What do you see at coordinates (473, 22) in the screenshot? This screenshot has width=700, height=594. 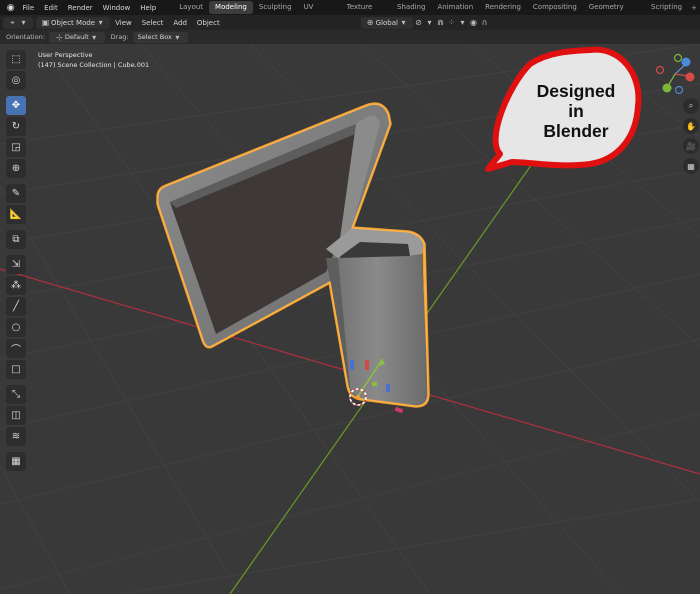 I see `proportional-edit-icon: ◉` at bounding box center [473, 22].